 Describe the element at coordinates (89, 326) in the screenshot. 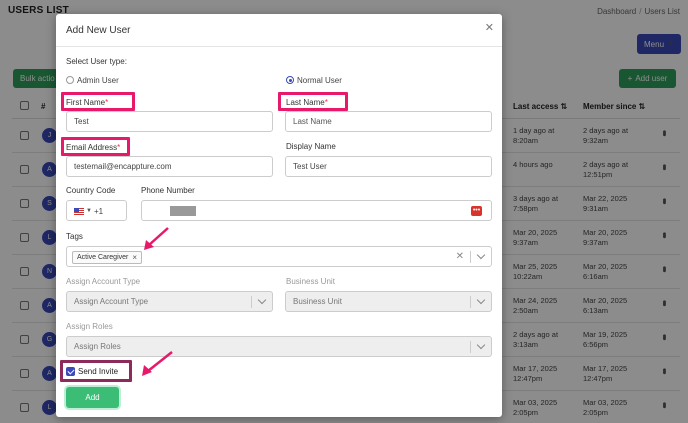

I see `roles-label: Assign Roles` at that location.